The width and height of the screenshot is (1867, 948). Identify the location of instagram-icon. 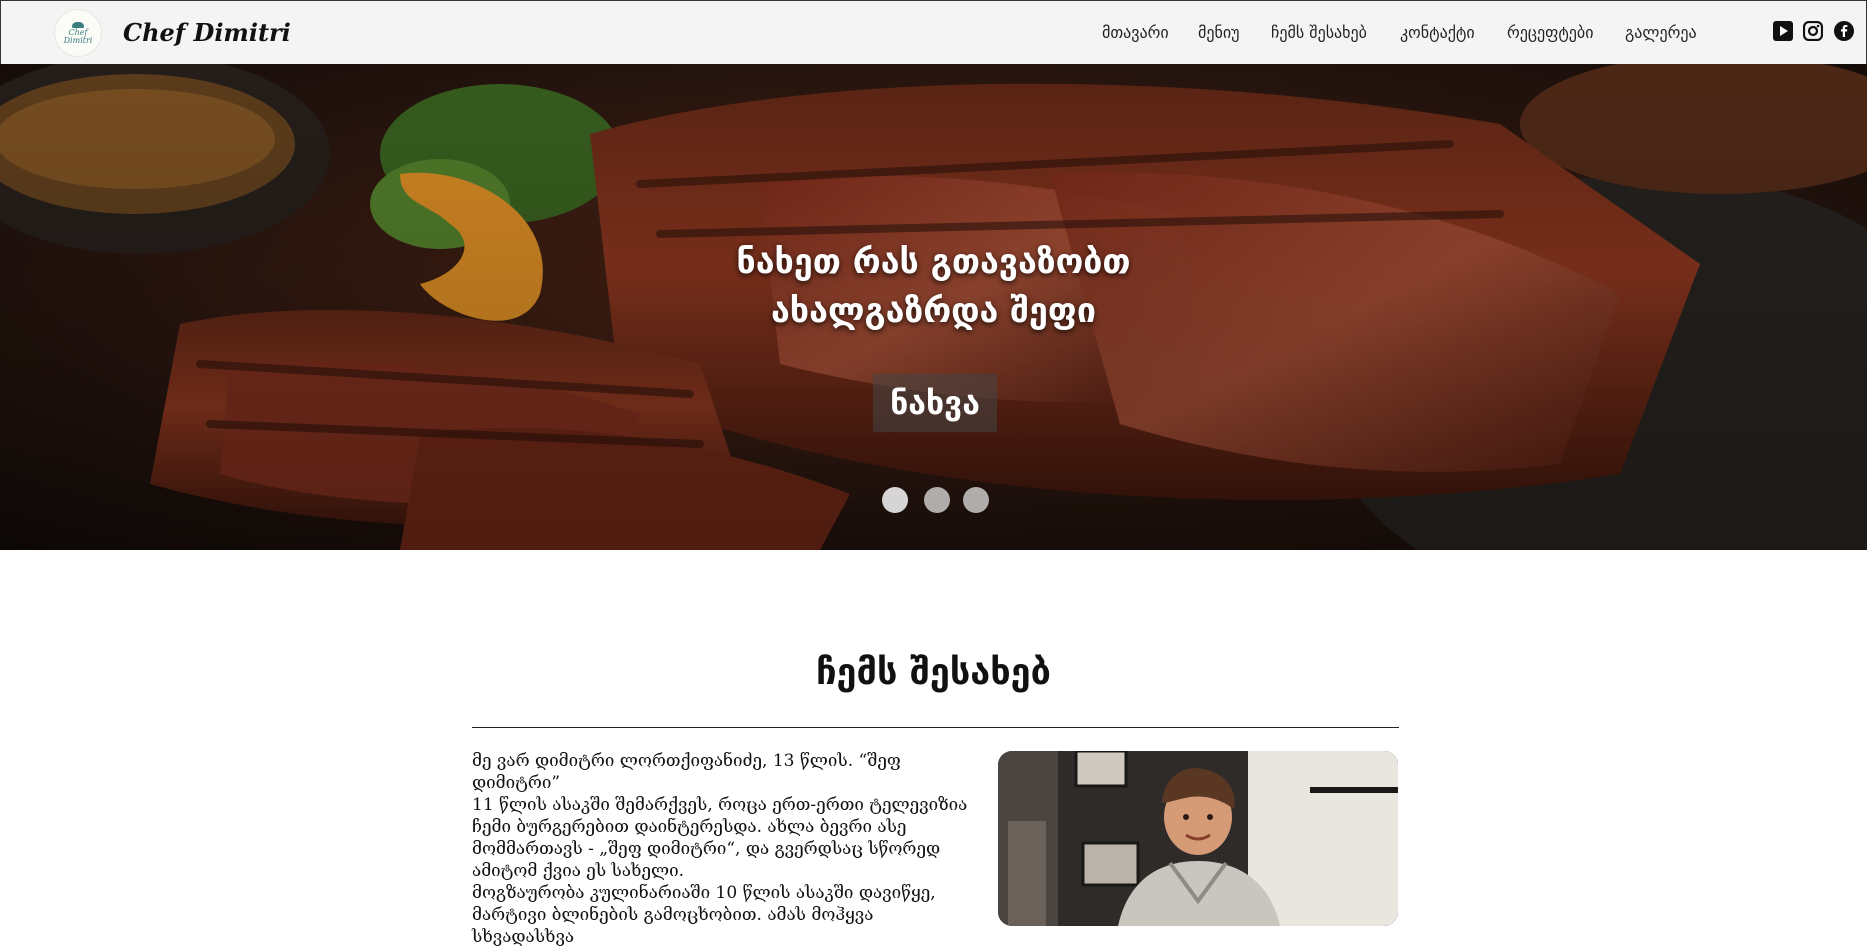
(1813, 31).